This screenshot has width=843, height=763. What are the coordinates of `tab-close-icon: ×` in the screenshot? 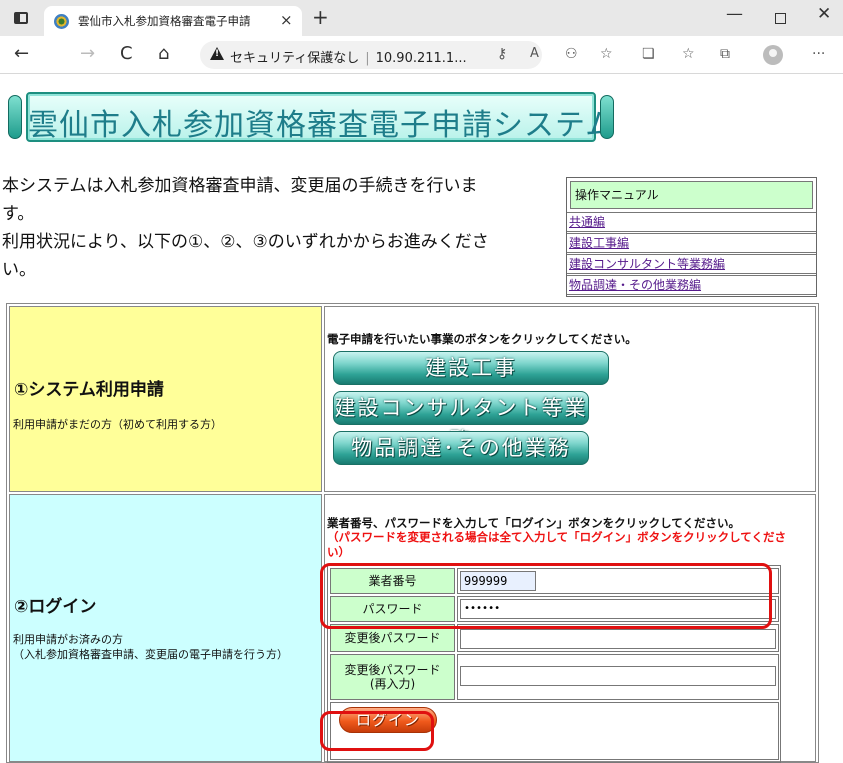 It's located at (286, 20).